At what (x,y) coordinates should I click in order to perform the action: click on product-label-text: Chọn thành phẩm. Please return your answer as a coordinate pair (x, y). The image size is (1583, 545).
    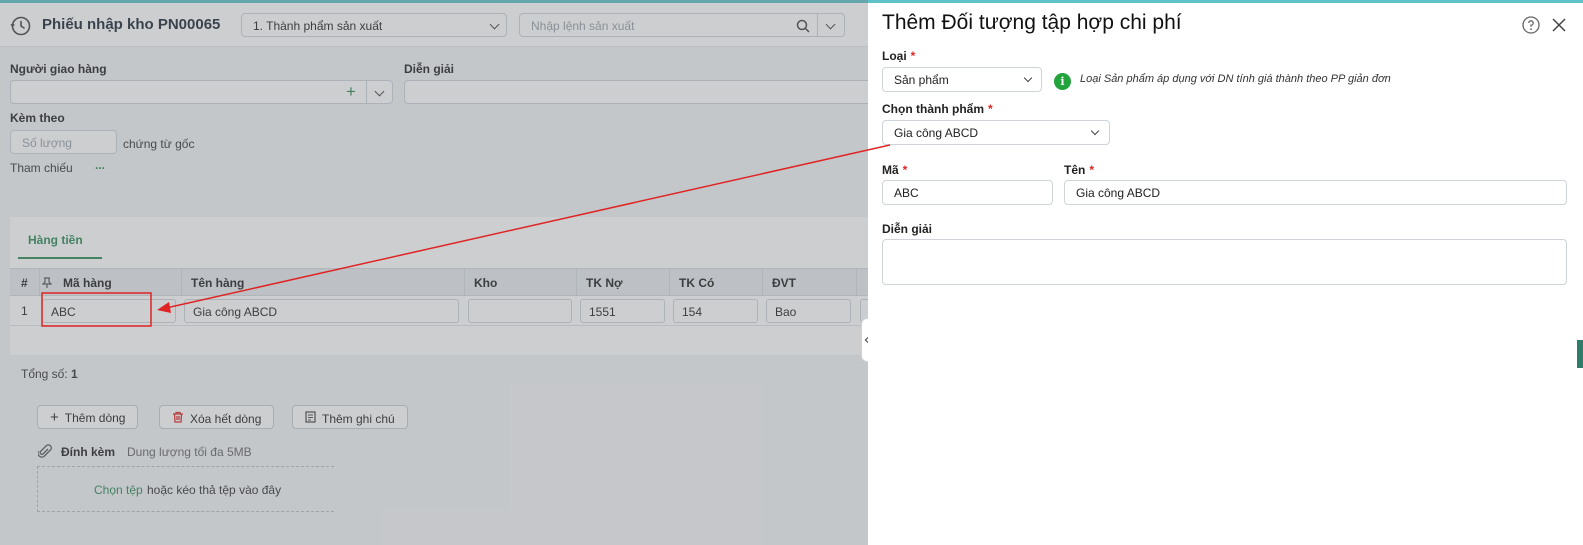
    Looking at the image, I should click on (933, 109).